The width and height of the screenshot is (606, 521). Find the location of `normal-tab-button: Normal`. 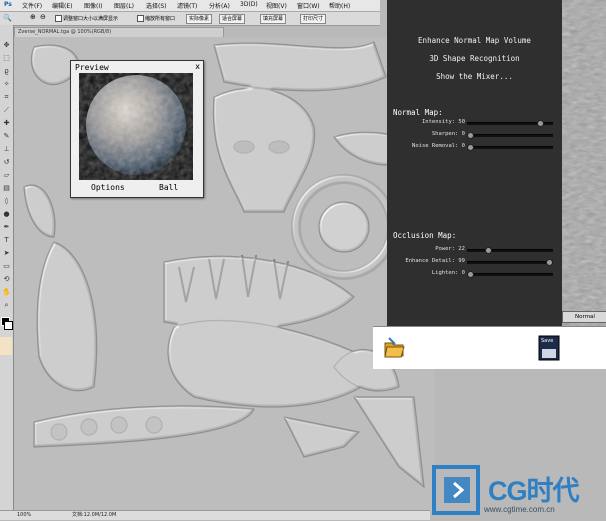

normal-tab-button: Normal is located at coordinates (584, 317).